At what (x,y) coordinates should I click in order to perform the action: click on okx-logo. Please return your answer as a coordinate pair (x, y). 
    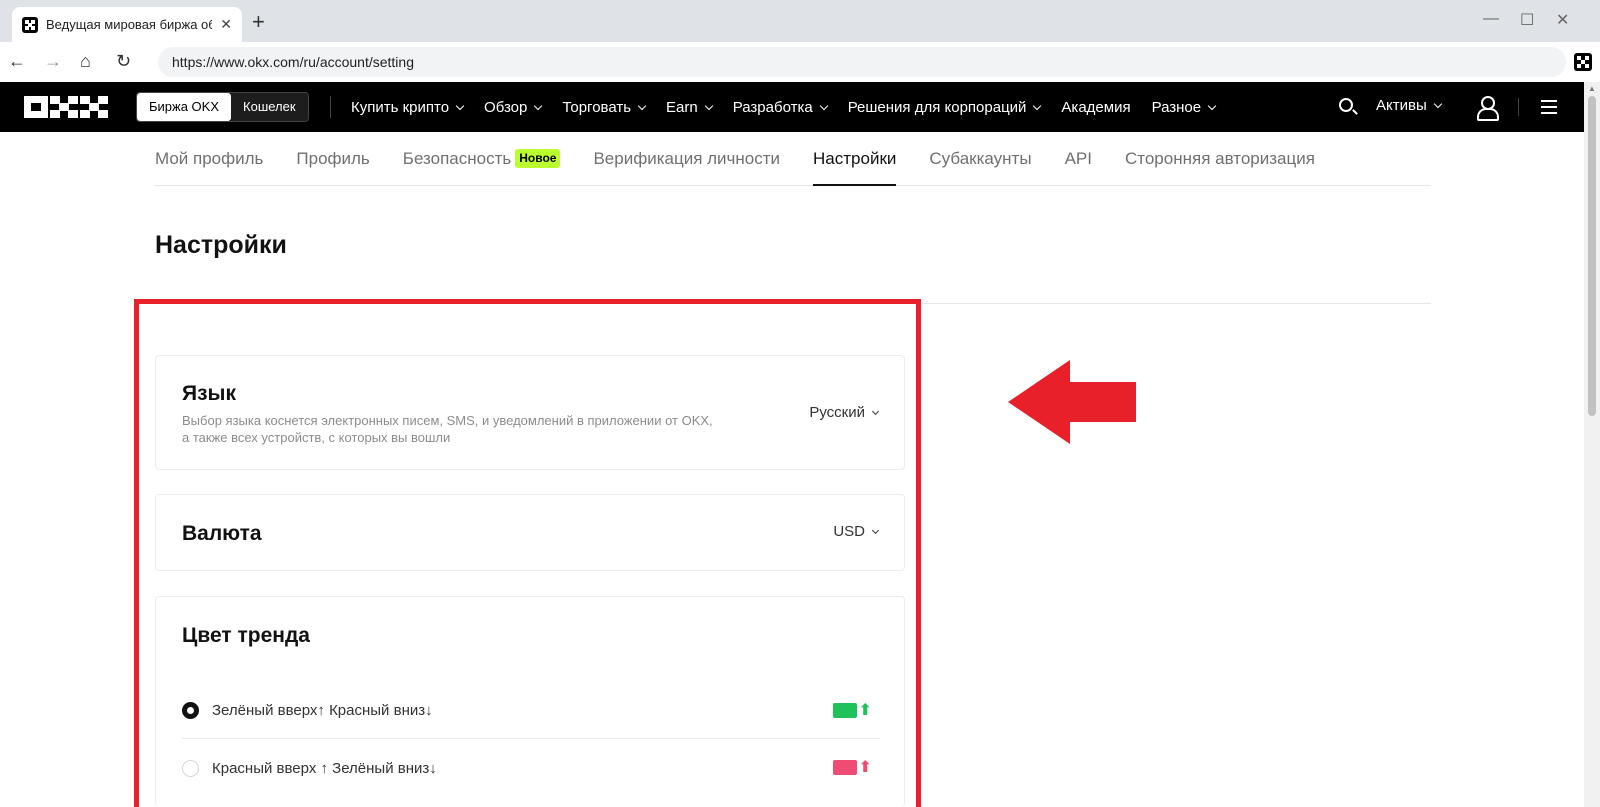
    Looking at the image, I should click on (66, 107).